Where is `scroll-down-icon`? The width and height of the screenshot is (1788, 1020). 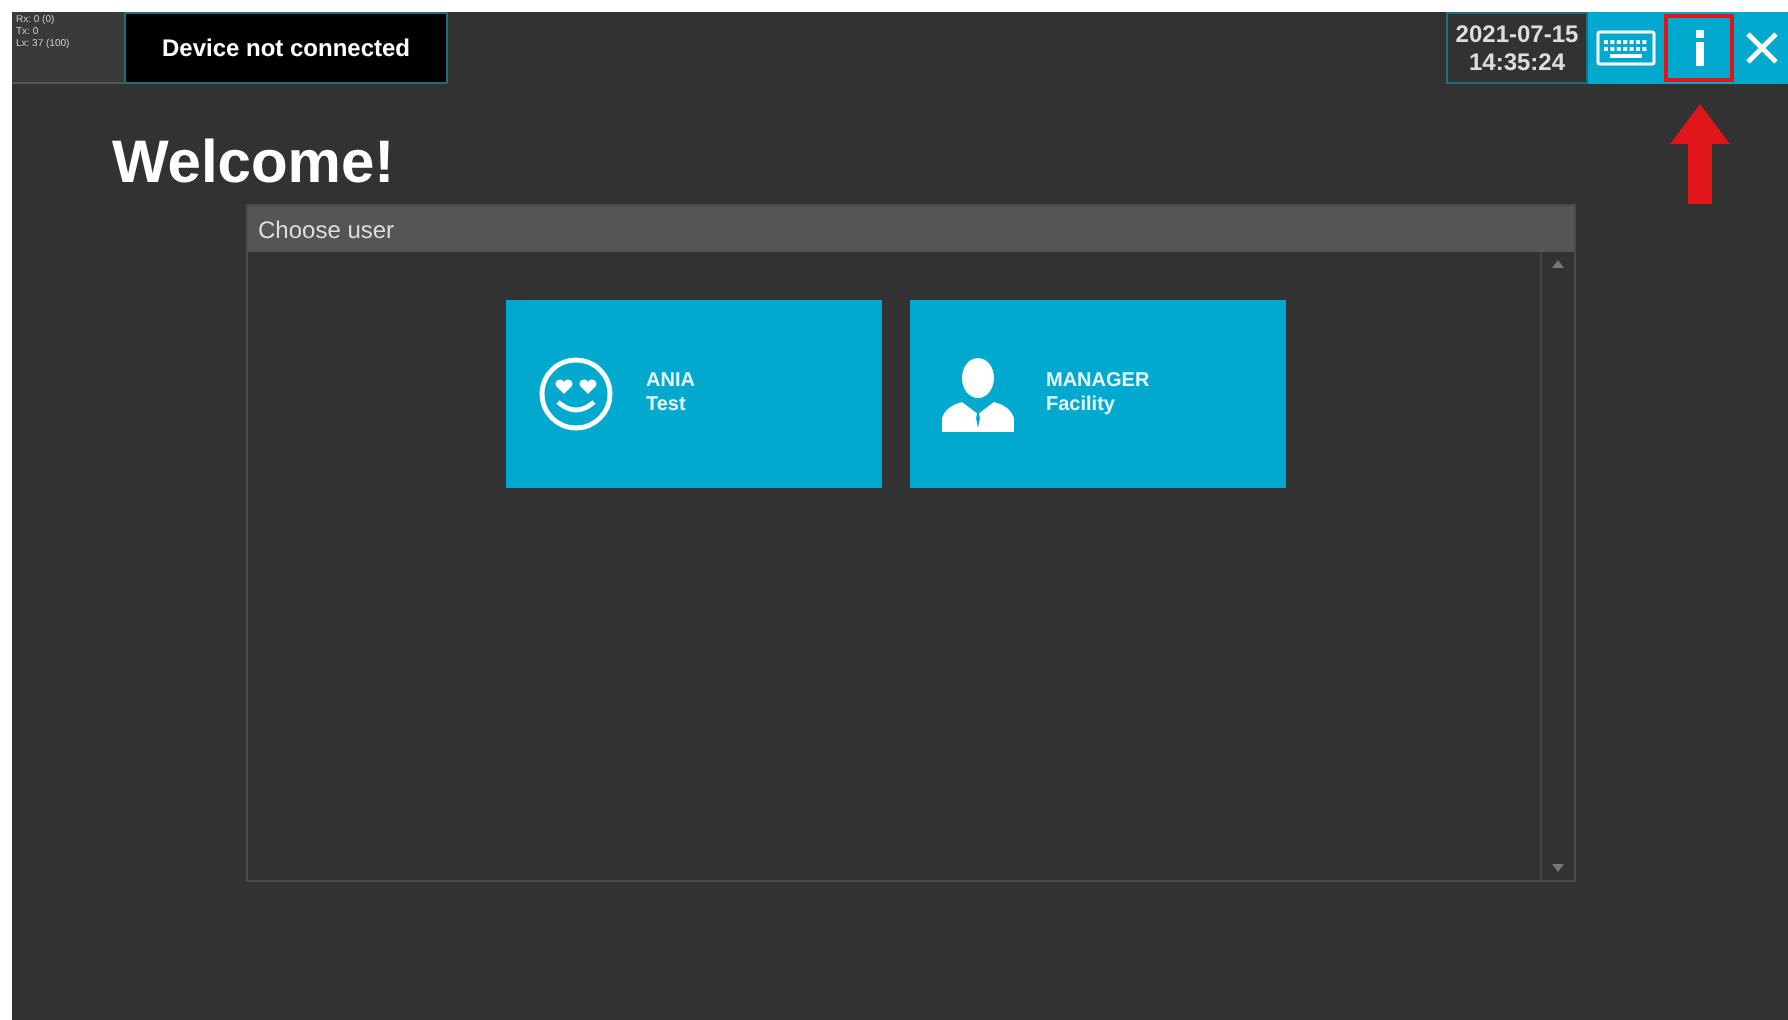
scroll-down-icon is located at coordinates (1558, 868).